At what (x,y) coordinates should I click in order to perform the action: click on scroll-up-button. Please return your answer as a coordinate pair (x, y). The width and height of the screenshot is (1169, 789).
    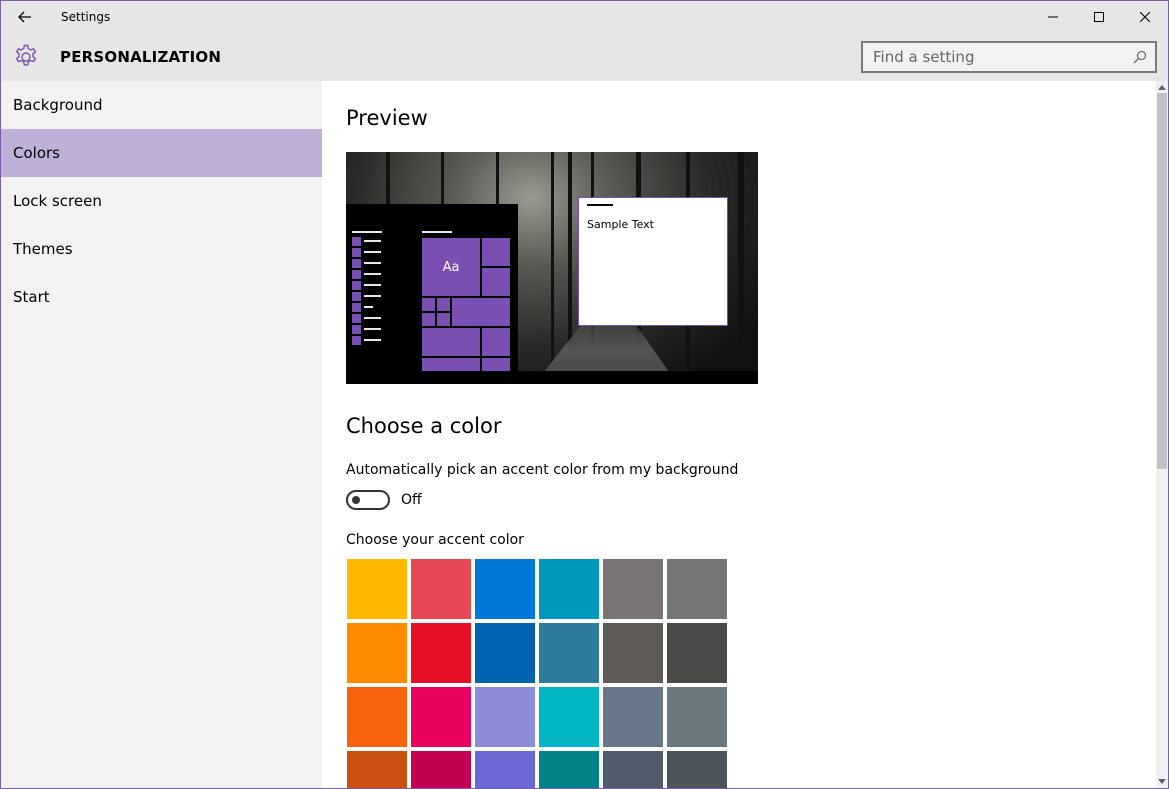
    Looking at the image, I should click on (1162, 87).